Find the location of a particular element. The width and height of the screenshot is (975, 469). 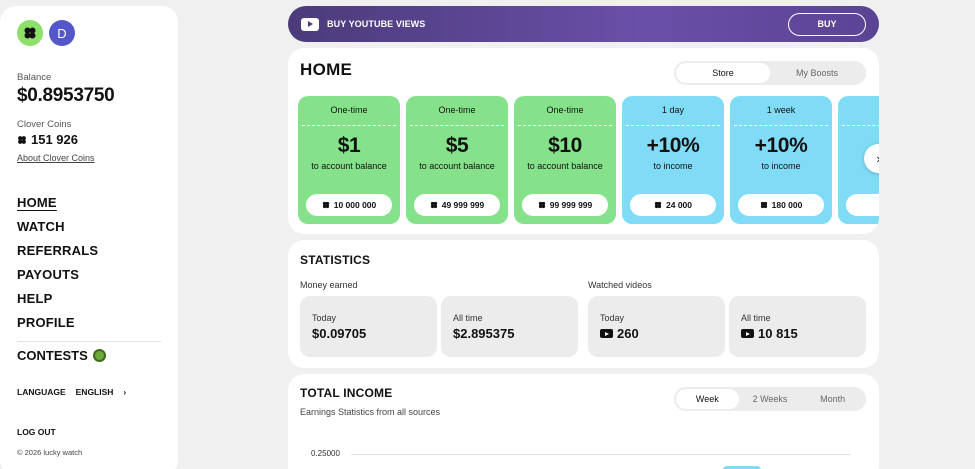

tile-price-button: 49 999 999 is located at coordinates (457, 205).